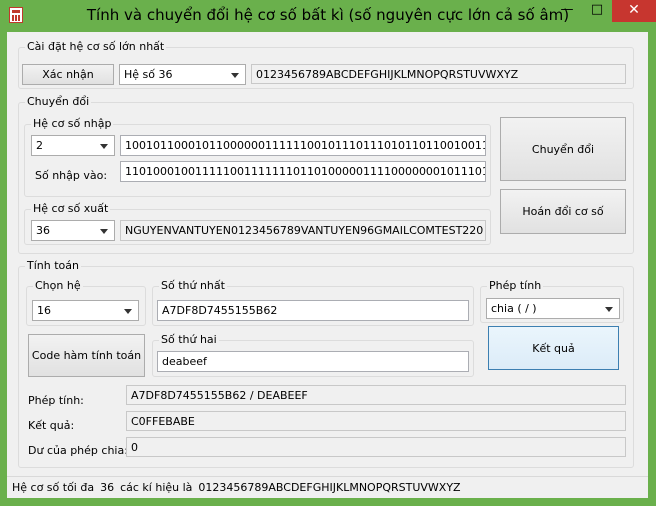 The height and width of the screenshot is (506, 656). Describe the element at coordinates (43, 230) in the screenshot. I see `output-base-select-value: 36` at that location.